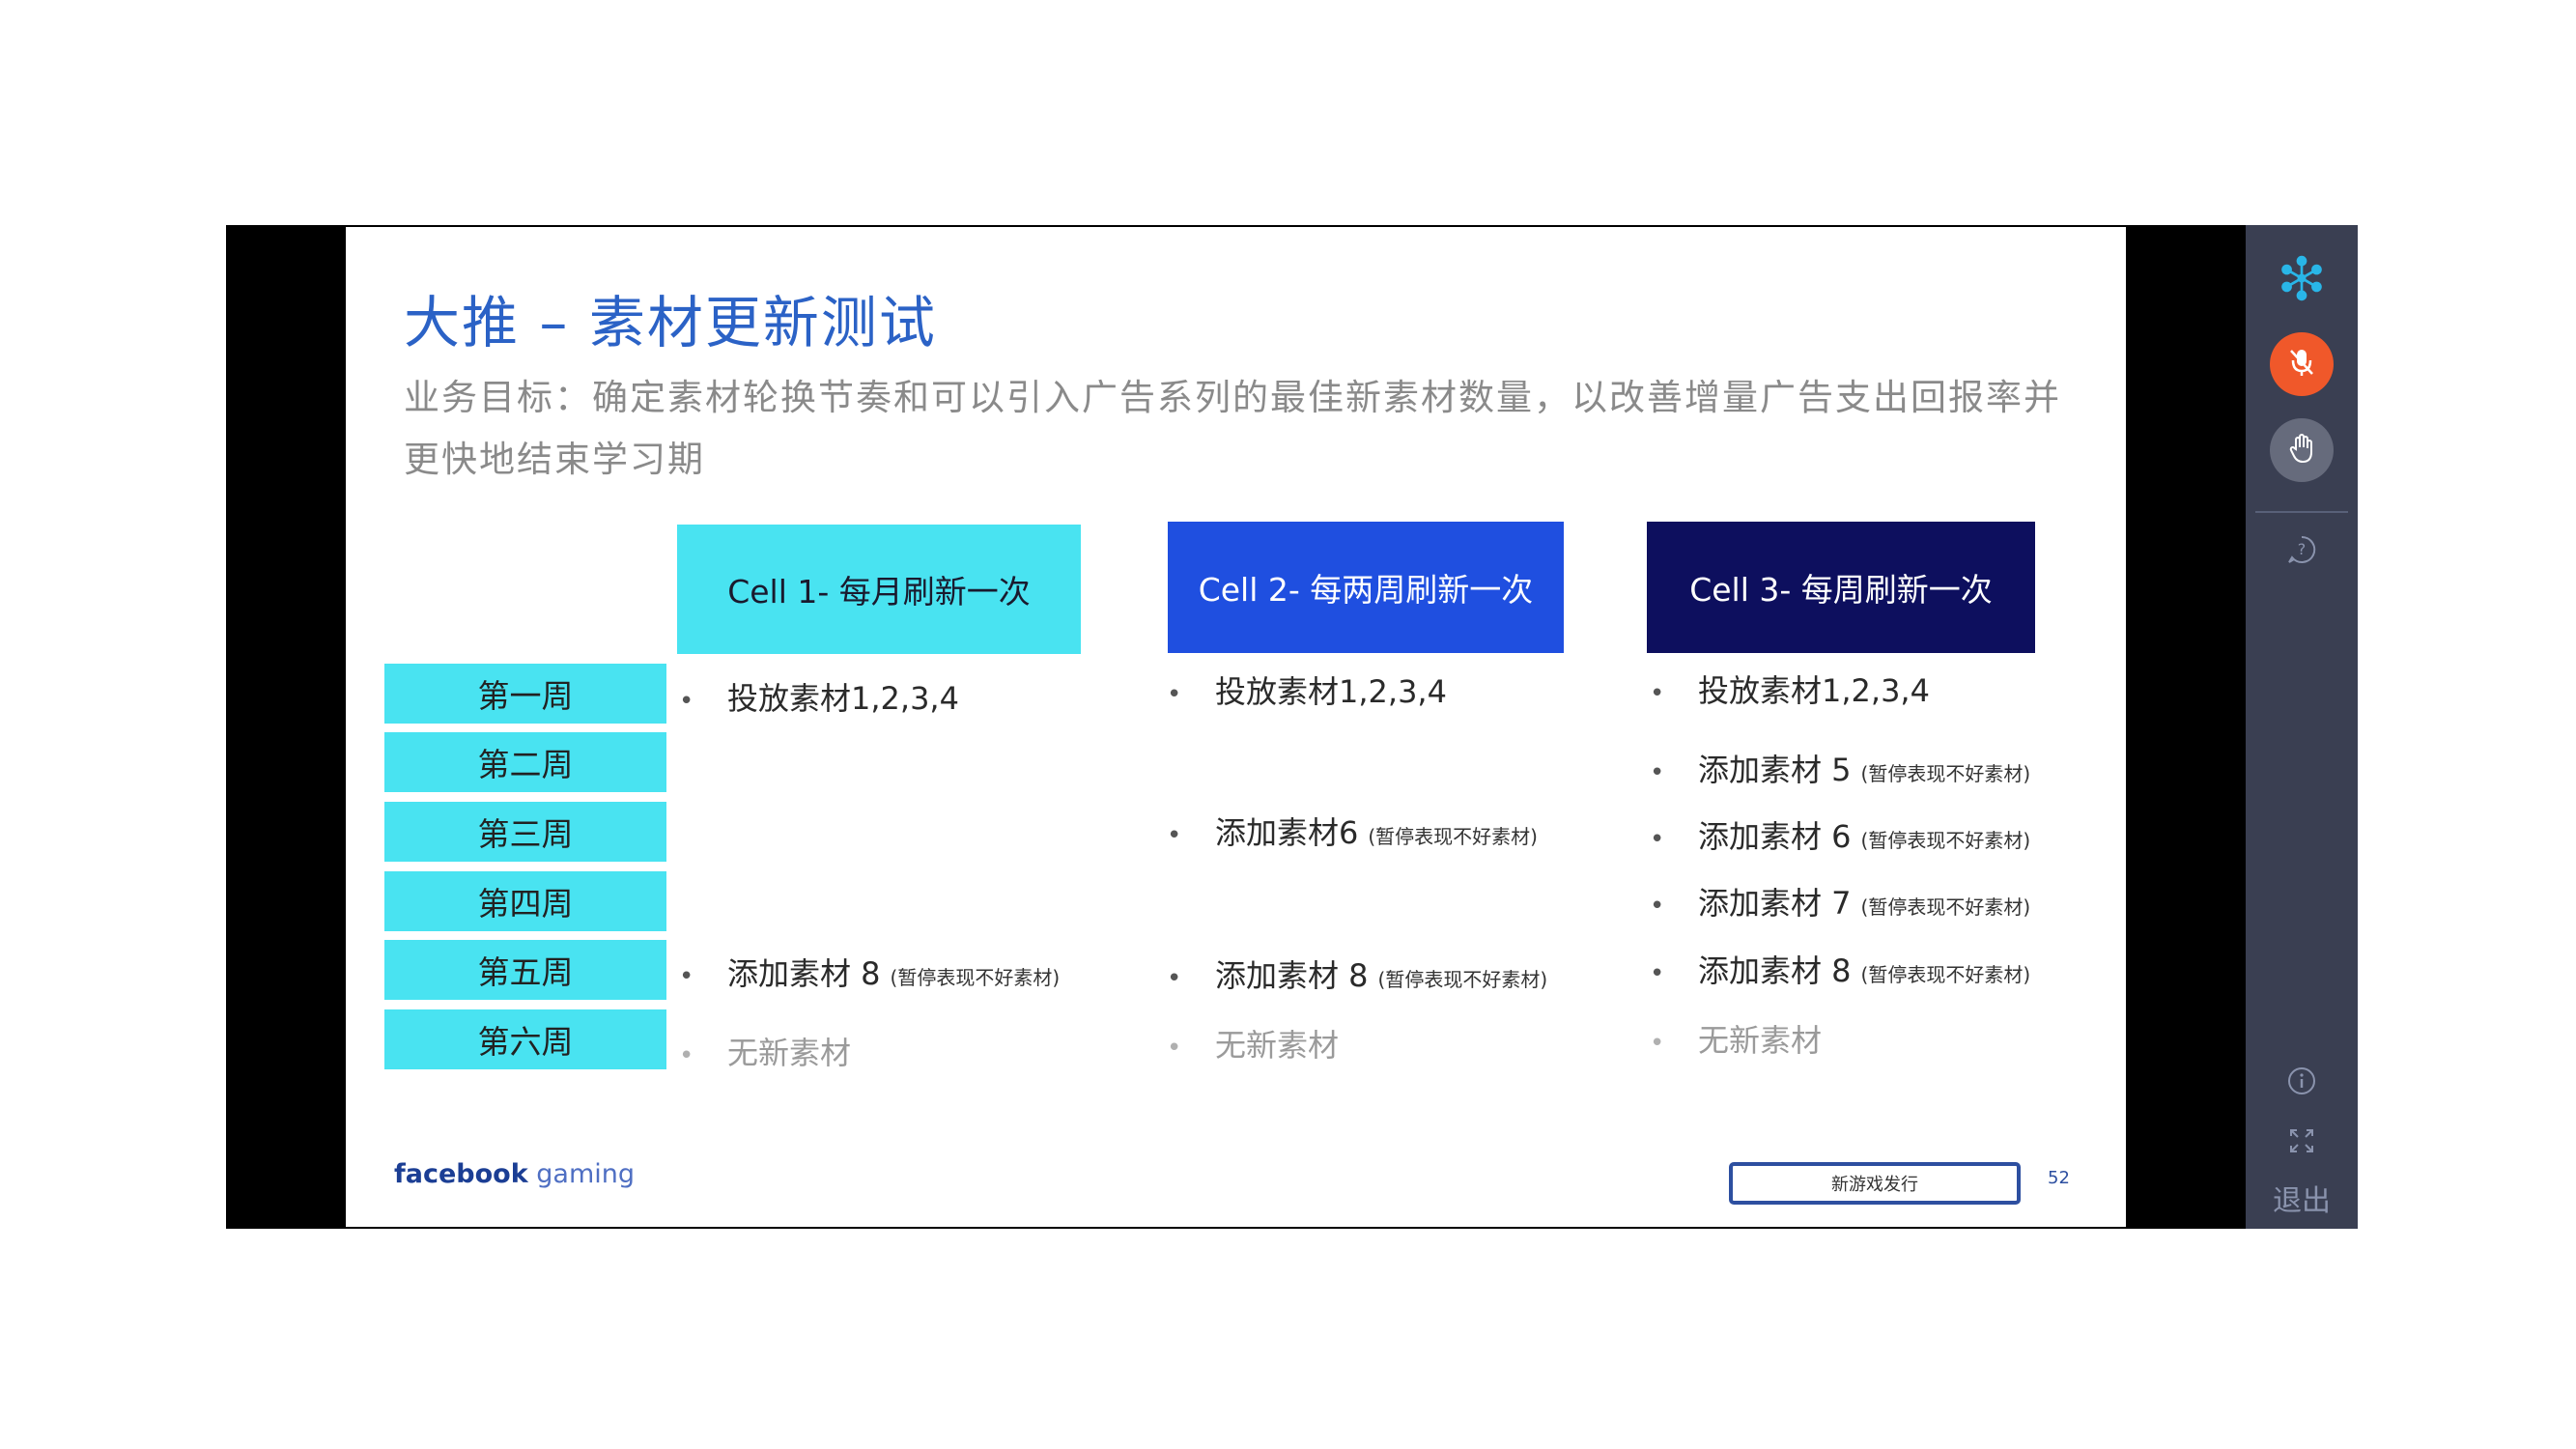 The height and width of the screenshot is (1449, 2576). Describe the element at coordinates (1357, 975) in the screenshot. I see `cell2-week5-item: • 添加素材 8 (暂停表现不好素材)` at that location.